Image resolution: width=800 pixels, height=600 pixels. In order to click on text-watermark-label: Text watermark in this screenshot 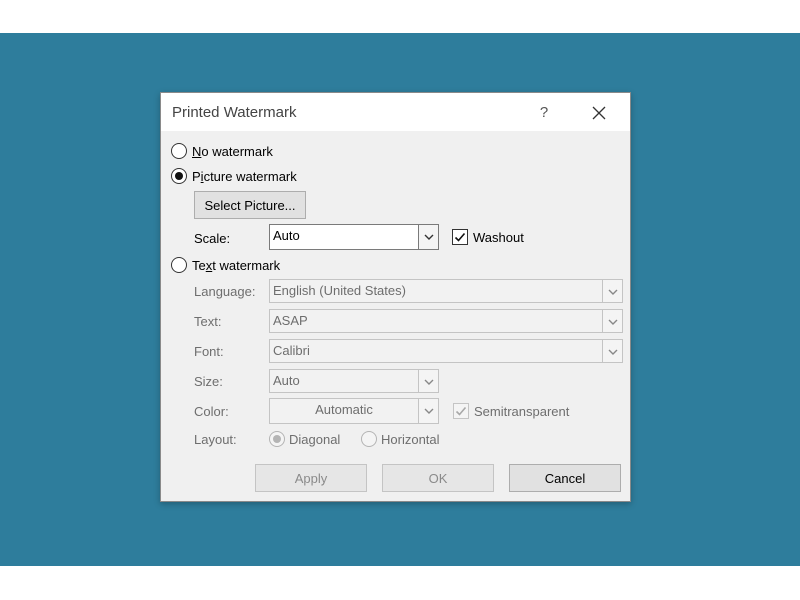, I will do `click(236, 265)`.